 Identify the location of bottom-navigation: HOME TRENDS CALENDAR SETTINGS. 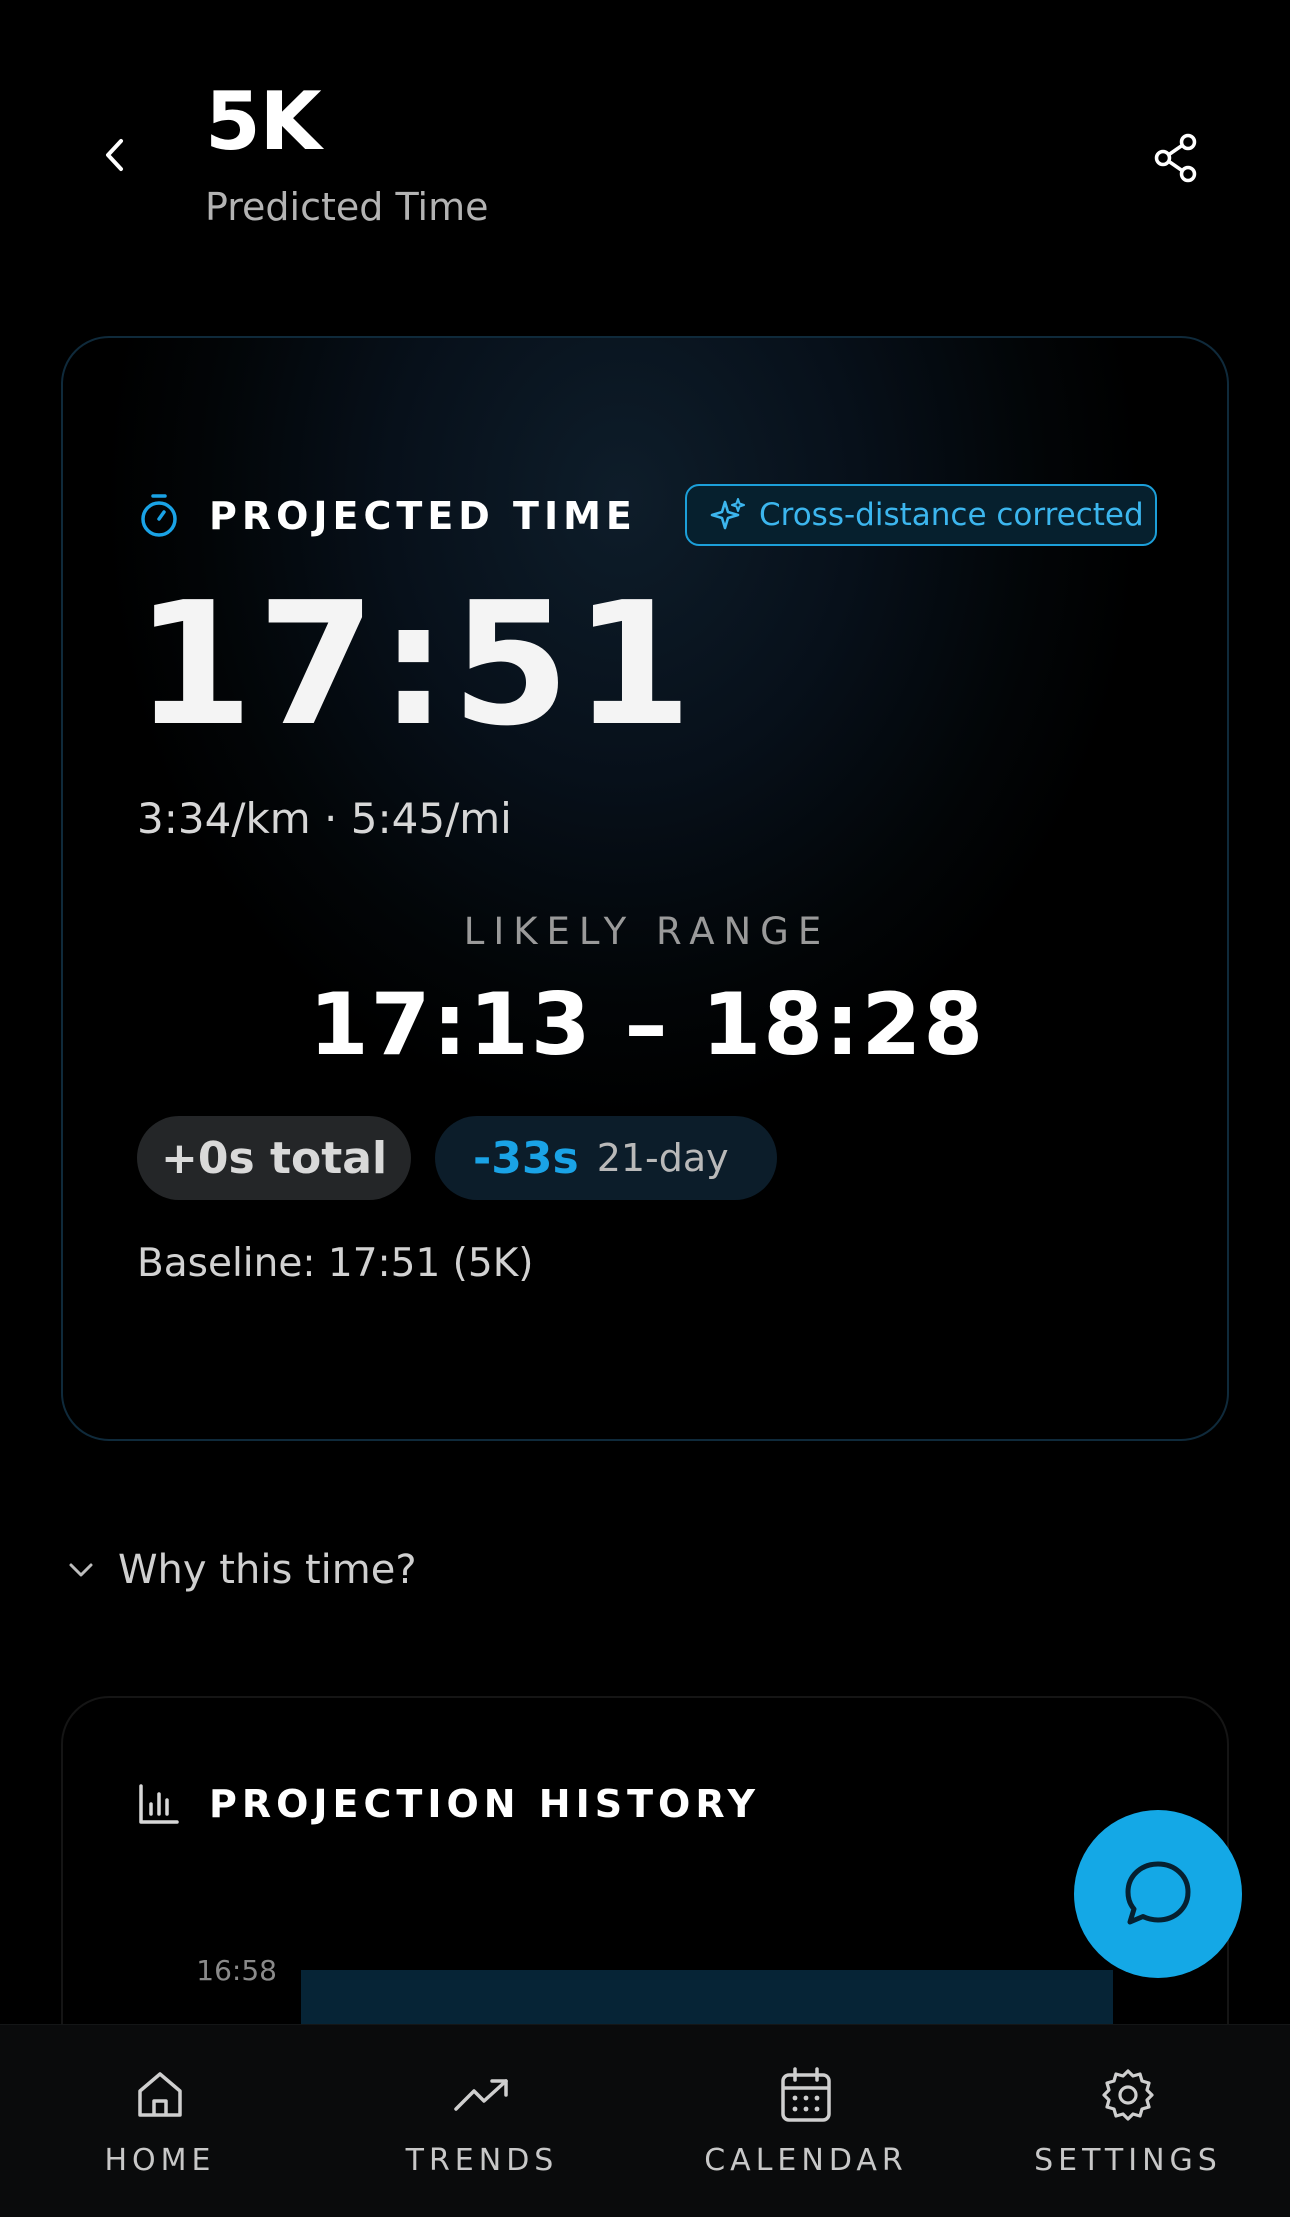
(645, 2120).